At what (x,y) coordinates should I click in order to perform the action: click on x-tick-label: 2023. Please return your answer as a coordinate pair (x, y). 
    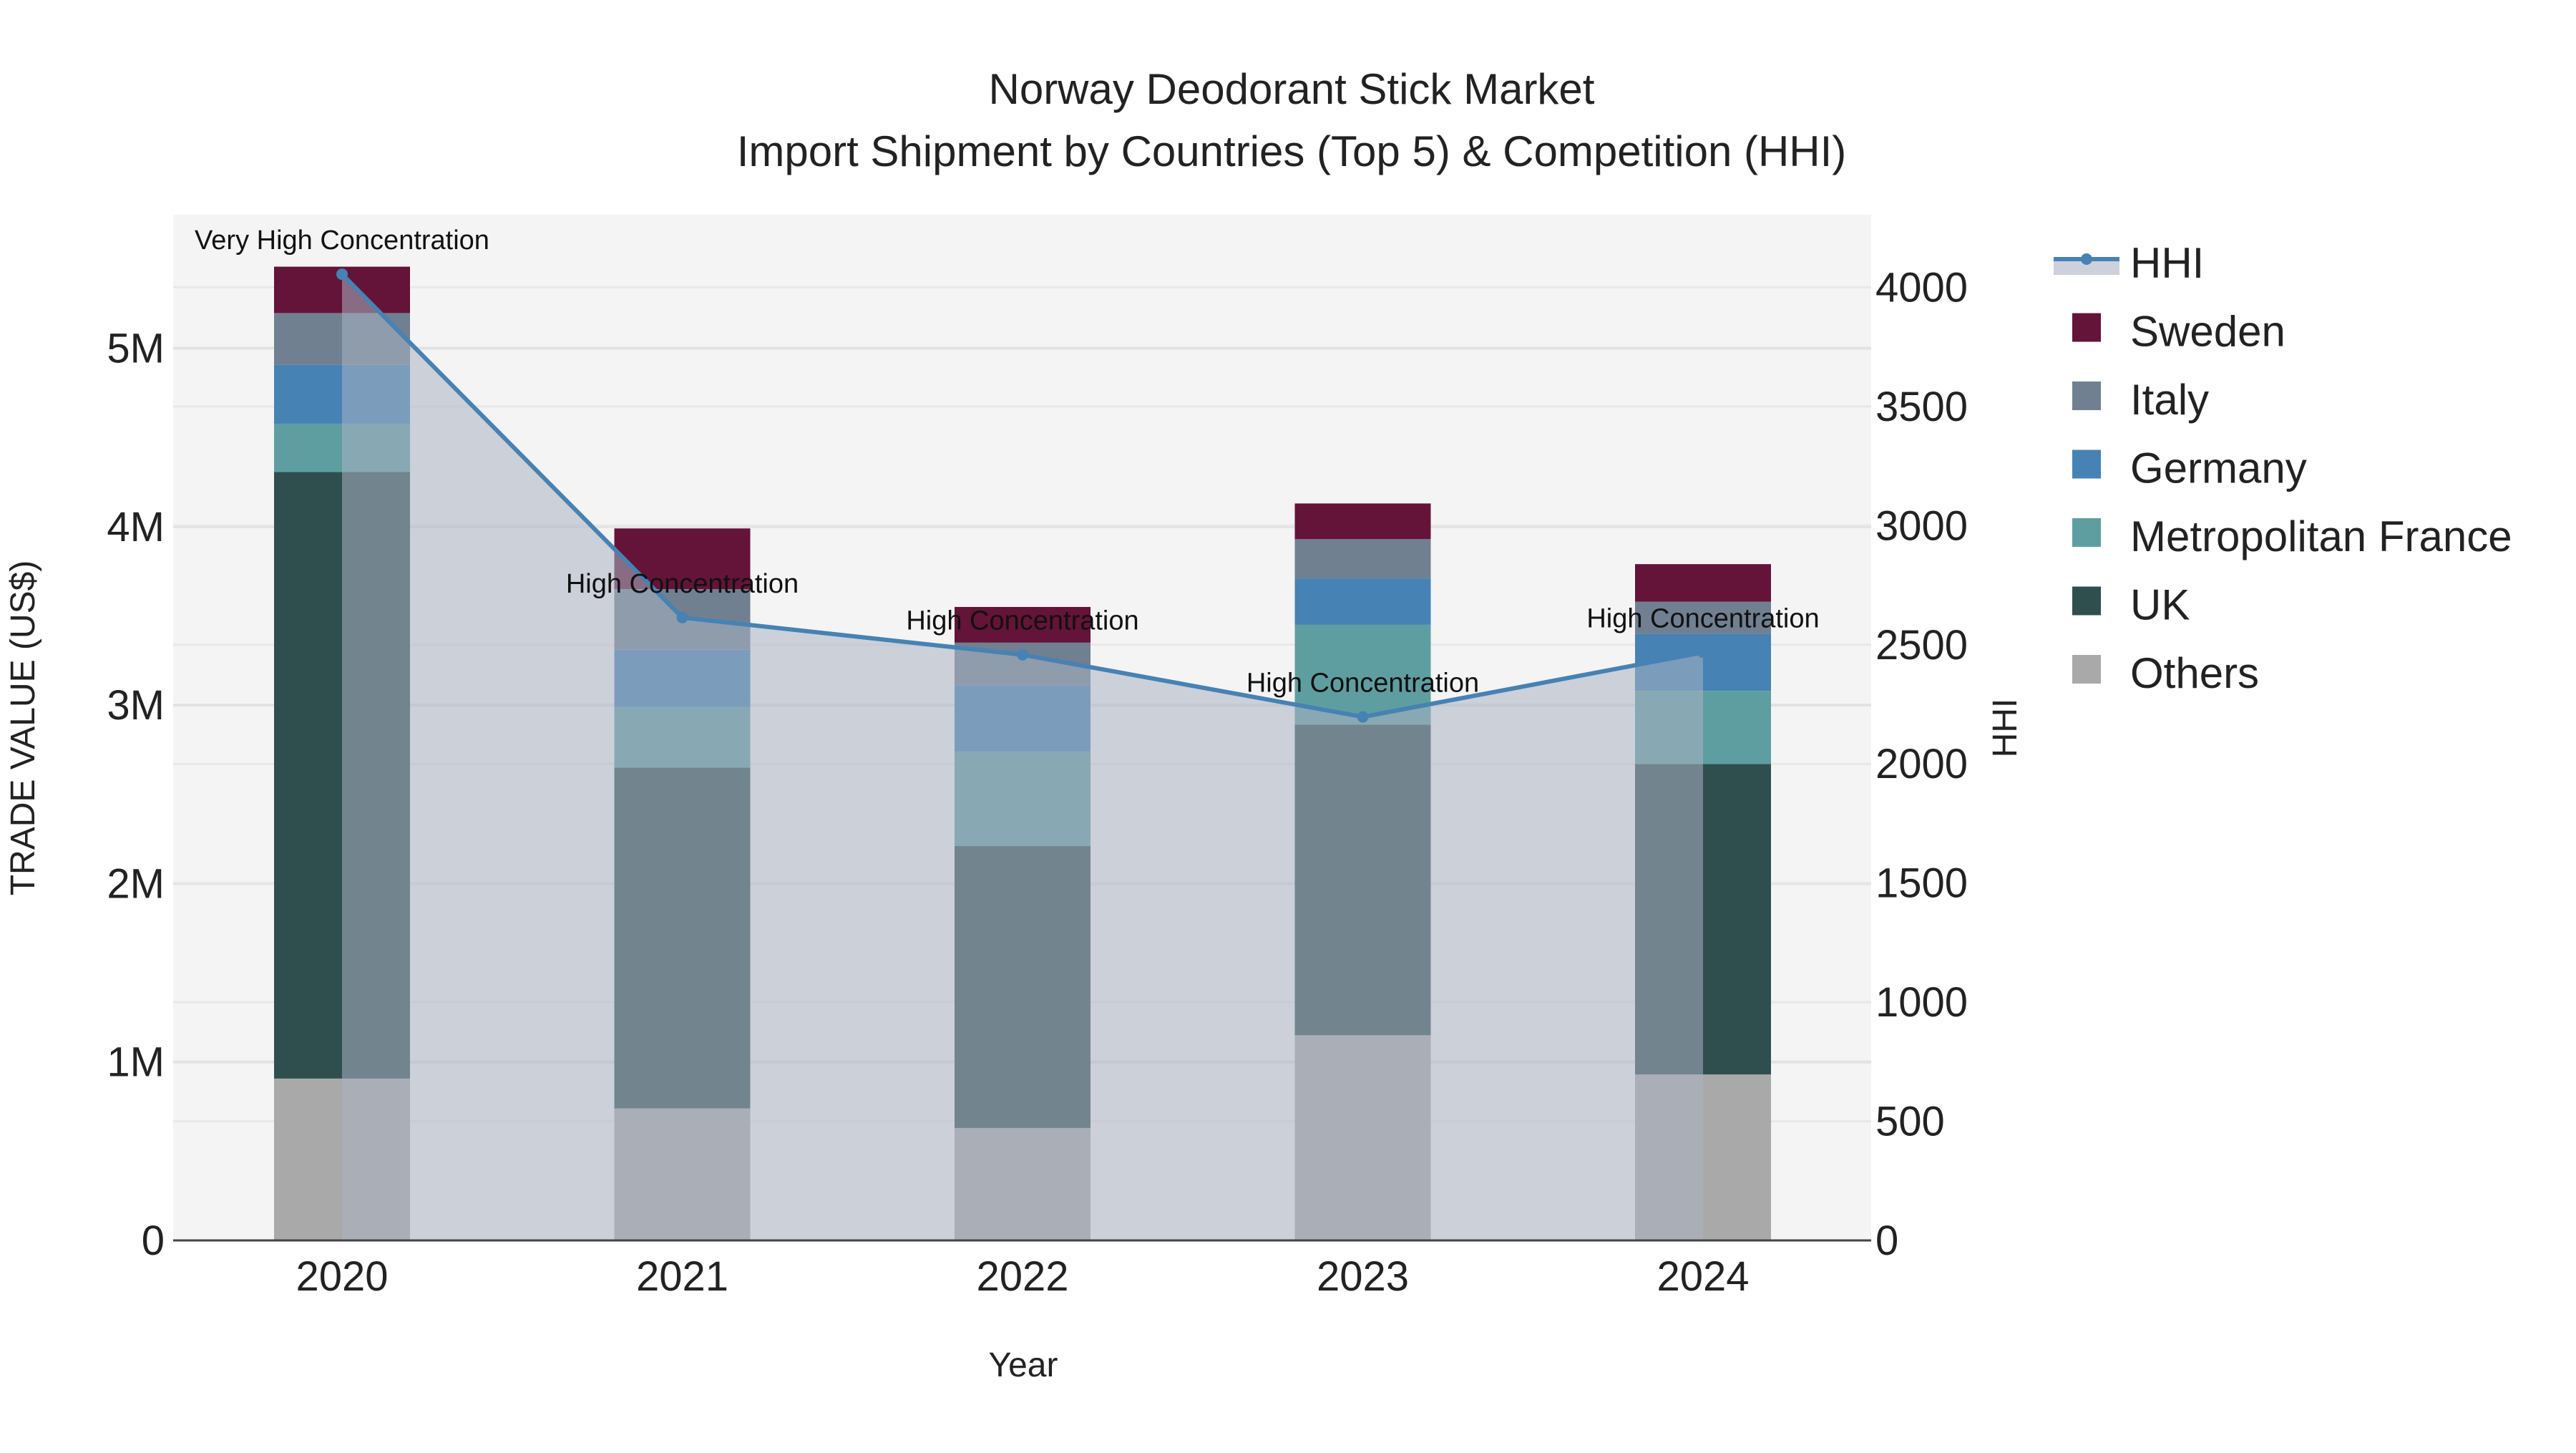
    Looking at the image, I should click on (1363, 1276).